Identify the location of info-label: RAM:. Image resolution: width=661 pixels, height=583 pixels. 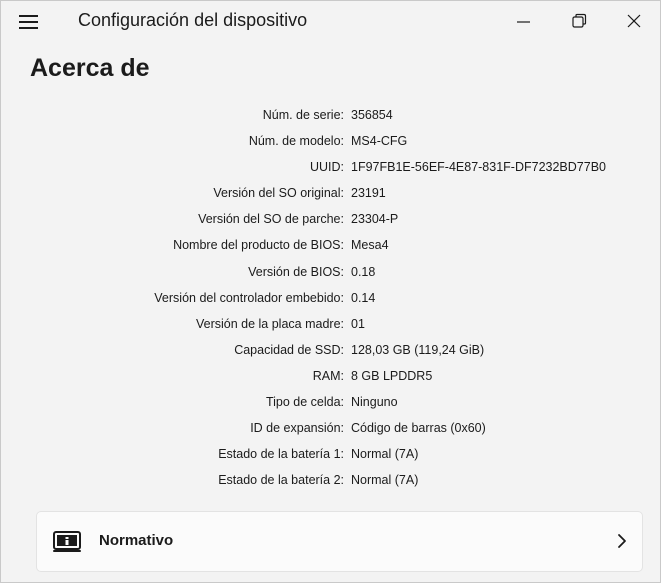
(328, 375).